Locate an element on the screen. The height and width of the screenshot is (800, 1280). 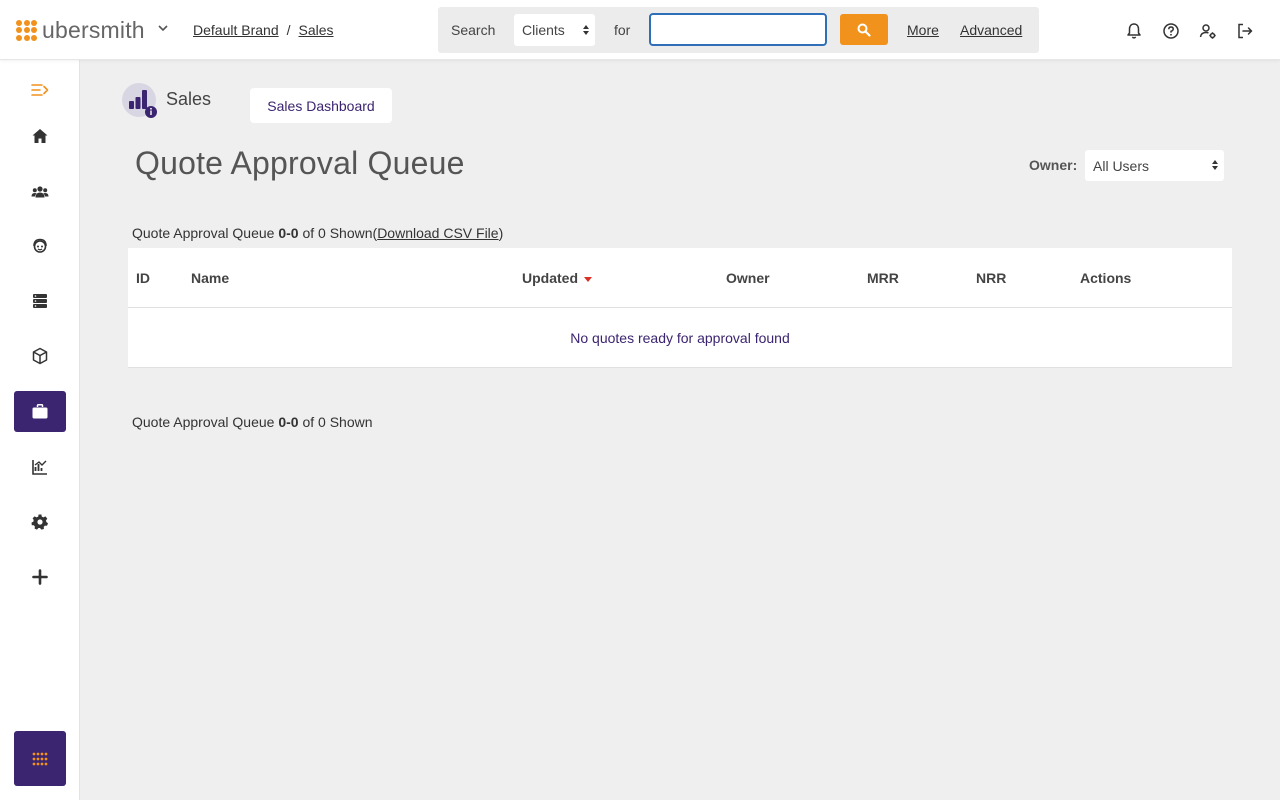
column-header-actions: Actions is located at coordinates (1106, 278).